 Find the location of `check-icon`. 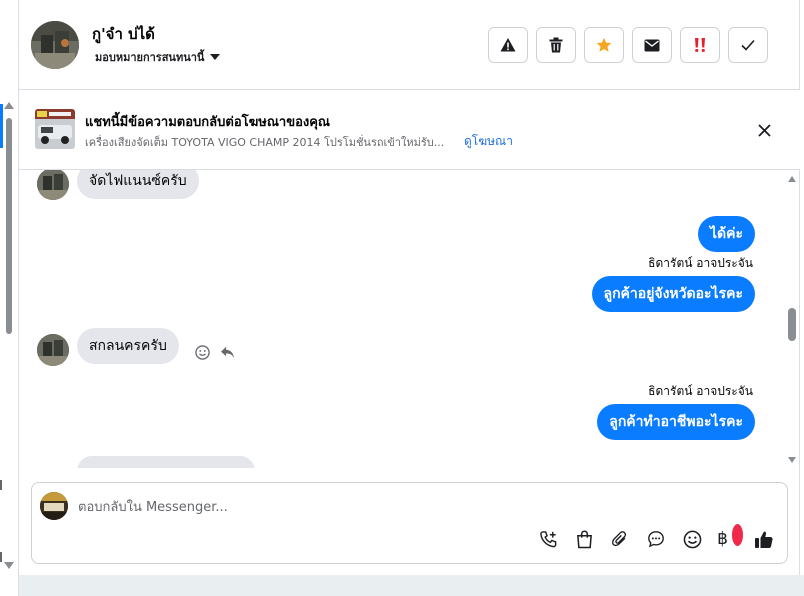

check-icon is located at coordinates (748, 45).